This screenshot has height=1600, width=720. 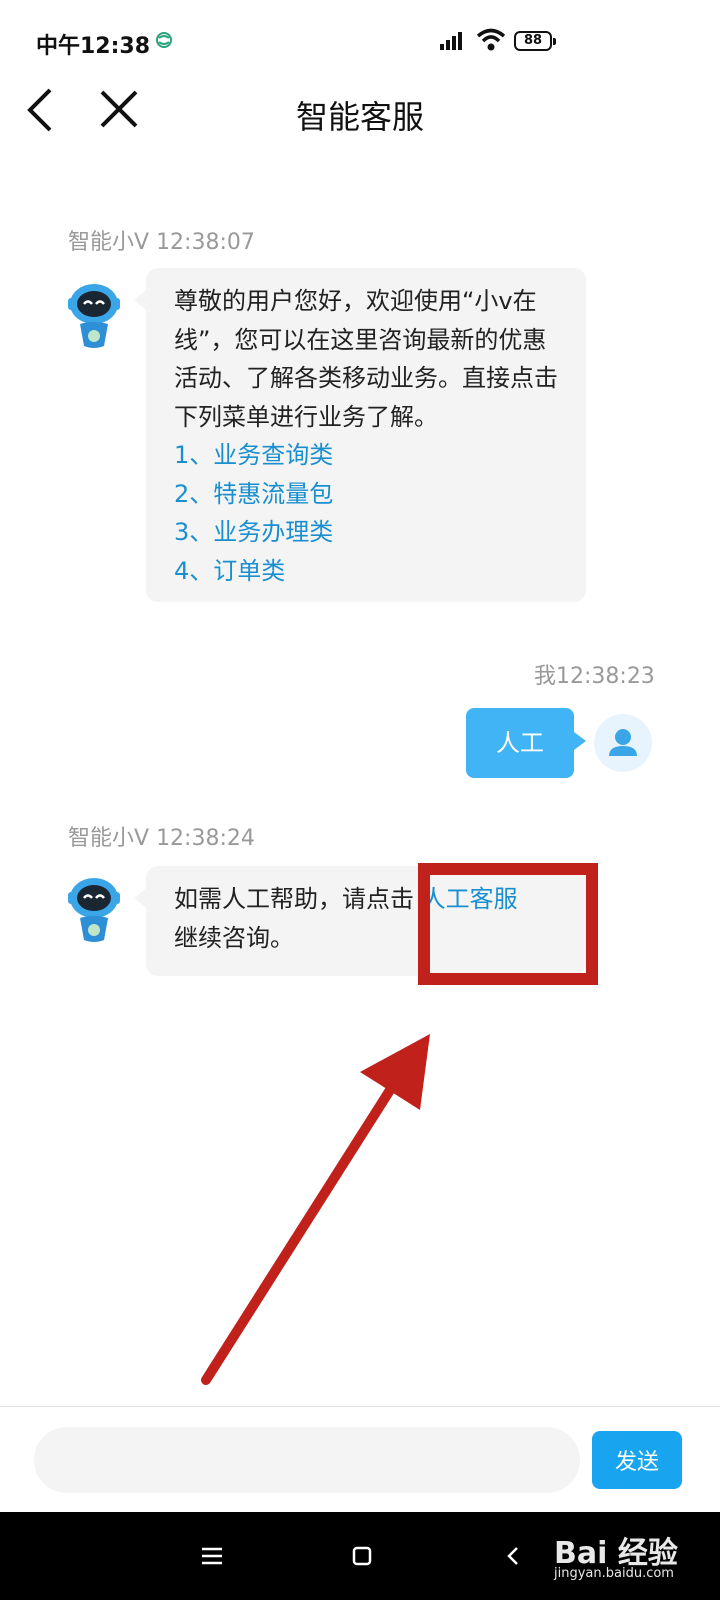 I want to click on status-time: 中午12:38, so click(x=93, y=46).